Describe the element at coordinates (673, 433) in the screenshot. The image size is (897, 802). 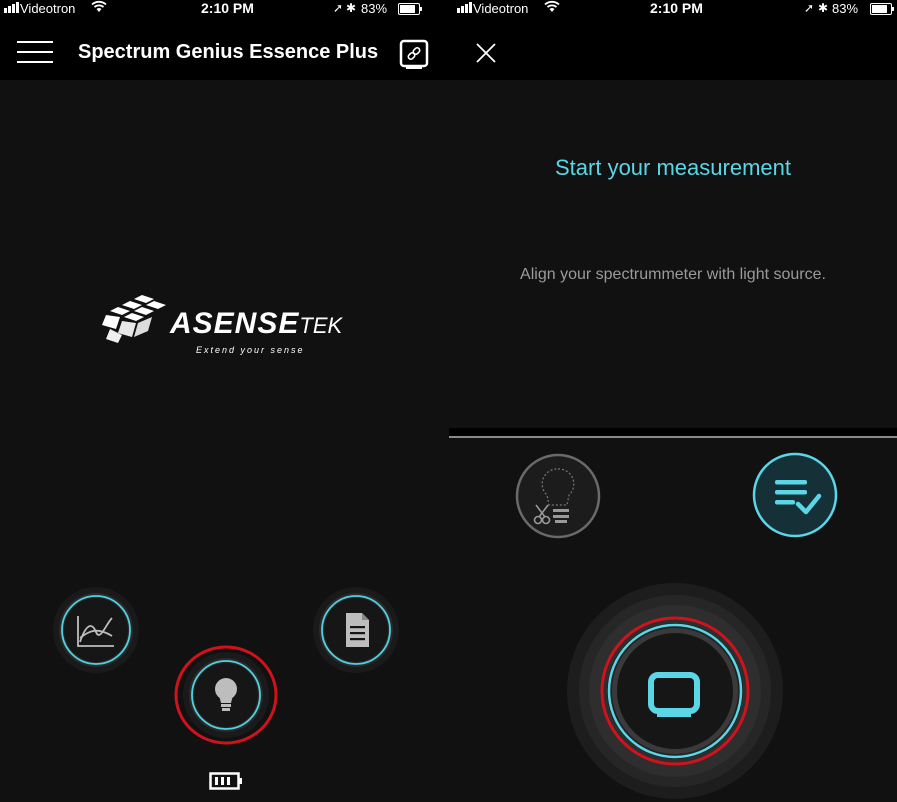
I see `divider` at that location.